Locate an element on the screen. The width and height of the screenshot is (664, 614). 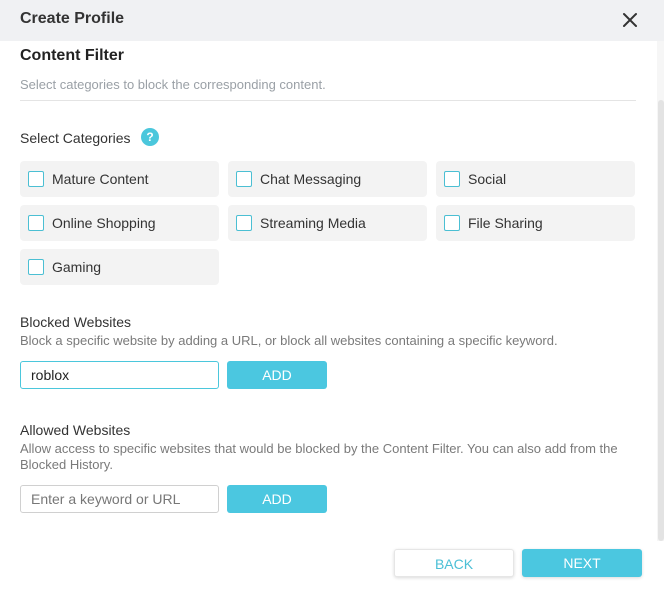
category-online-shopping: Online Shopping is located at coordinates (119, 223).